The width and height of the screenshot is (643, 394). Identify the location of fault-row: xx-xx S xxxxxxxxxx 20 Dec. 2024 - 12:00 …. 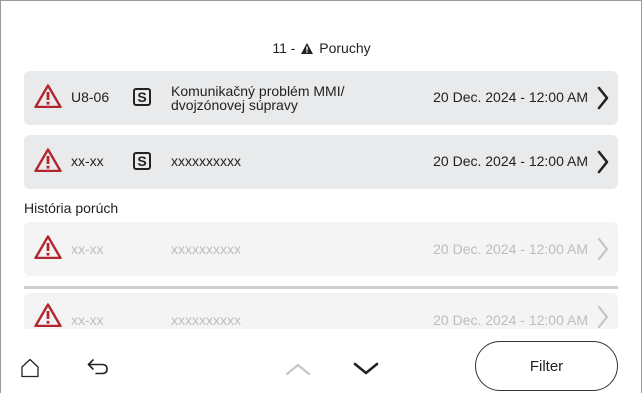
(321, 162).